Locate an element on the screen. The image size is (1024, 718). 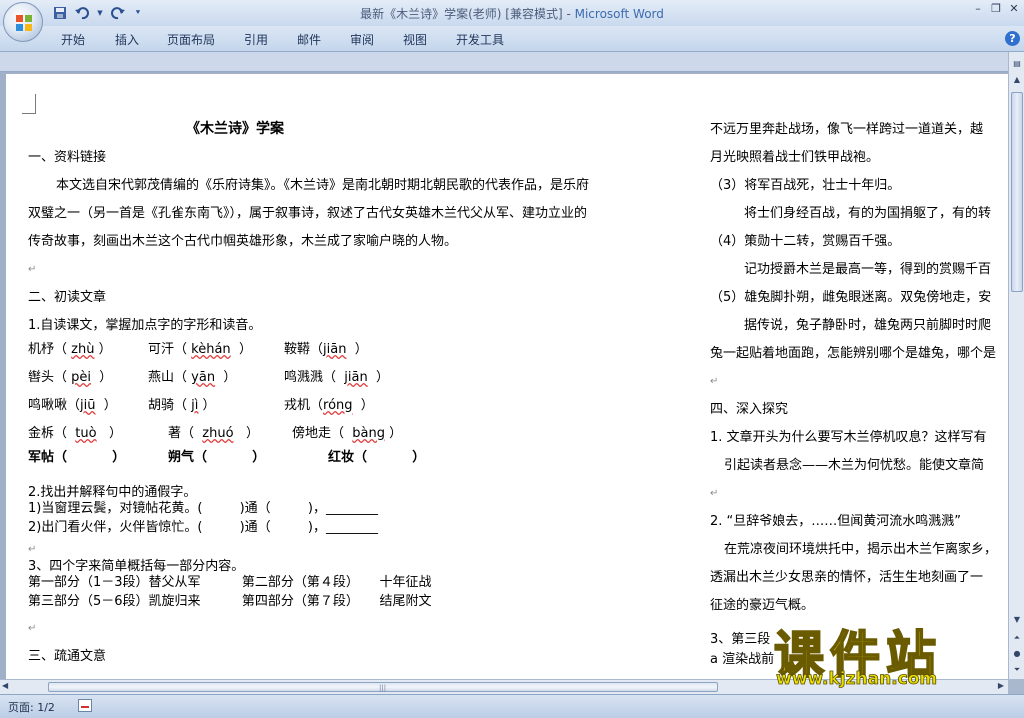
office-button is located at coordinates (23, 22).